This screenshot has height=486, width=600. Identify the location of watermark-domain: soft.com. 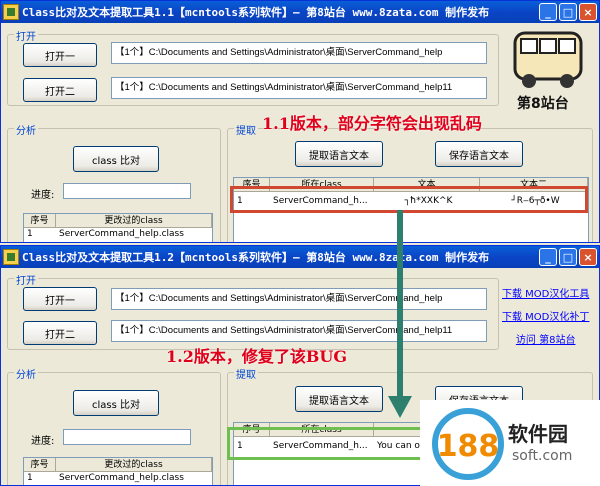
(542, 456).